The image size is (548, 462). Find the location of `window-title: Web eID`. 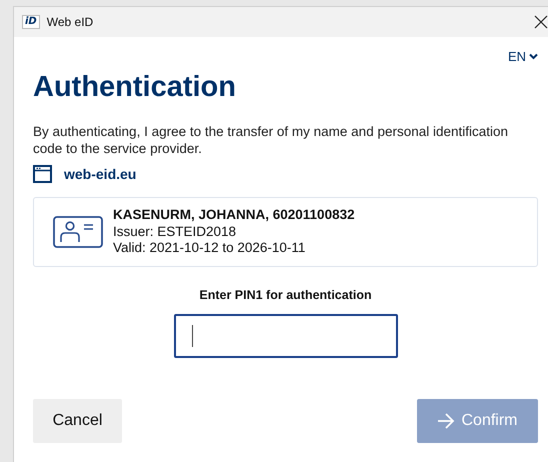

window-title: Web eID is located at coordinates (70, 22).